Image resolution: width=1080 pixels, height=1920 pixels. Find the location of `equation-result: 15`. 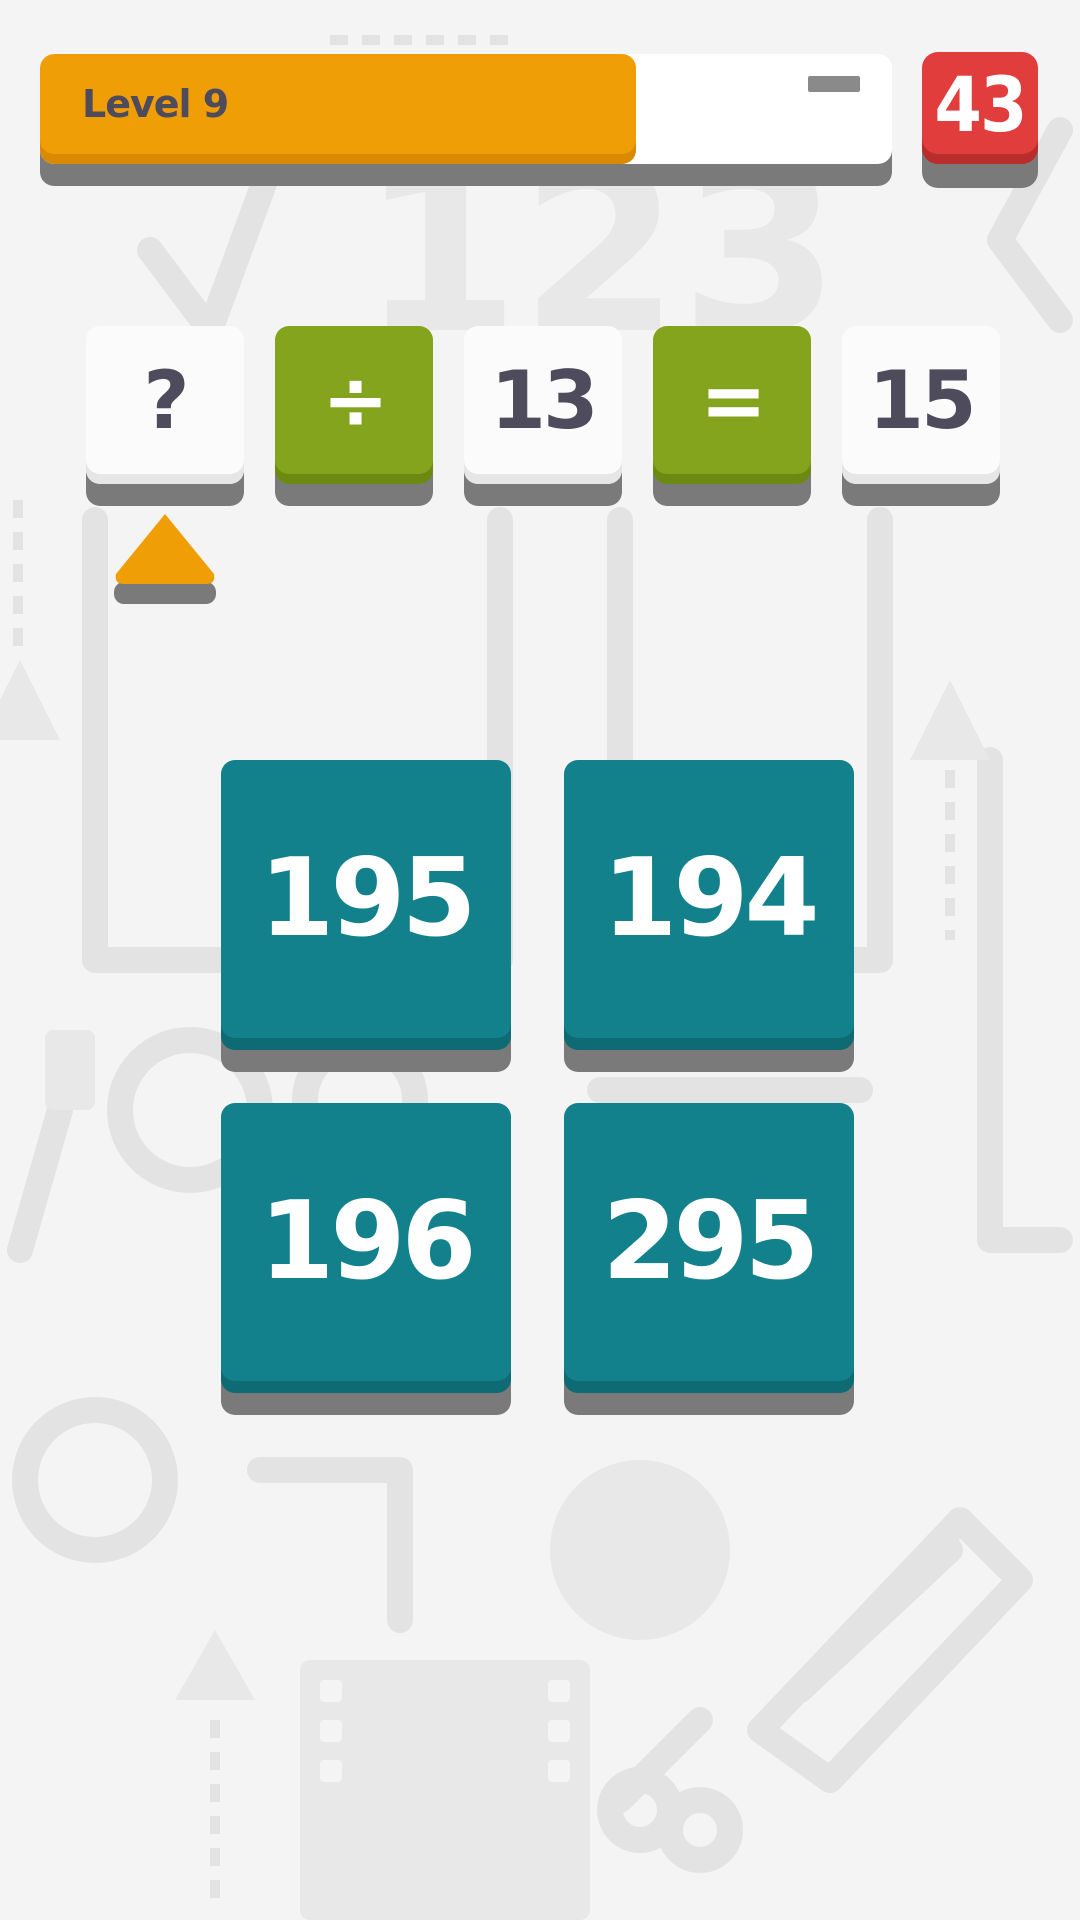

equation-result: 15 is located at coordinates (922, 400).